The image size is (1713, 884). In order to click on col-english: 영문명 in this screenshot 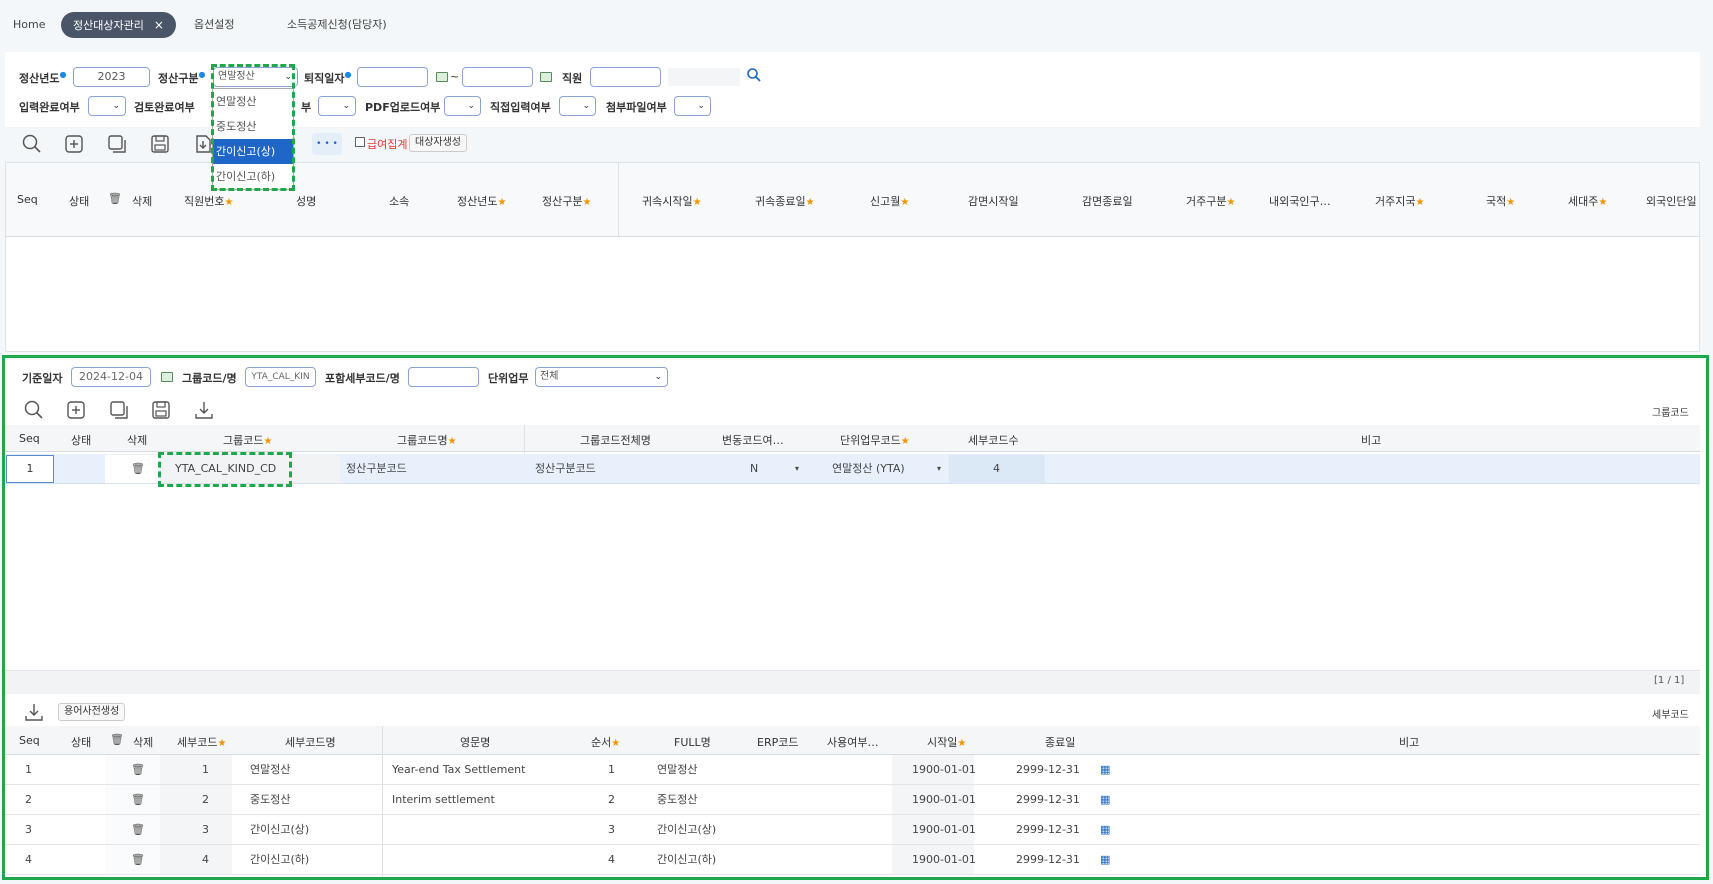, I will do `click(475, 742)`.